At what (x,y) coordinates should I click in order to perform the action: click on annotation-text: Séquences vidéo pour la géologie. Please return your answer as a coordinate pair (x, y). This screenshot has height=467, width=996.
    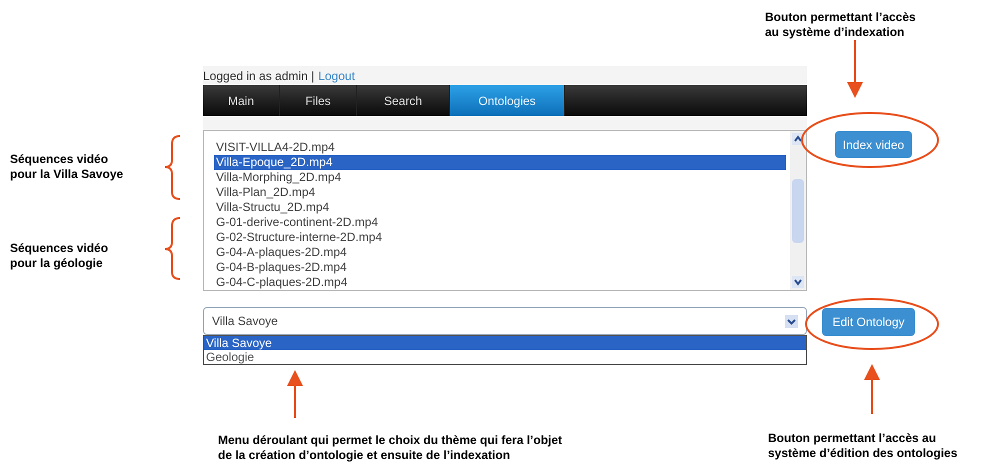
    Looking at the image, I should click on (59, 256).